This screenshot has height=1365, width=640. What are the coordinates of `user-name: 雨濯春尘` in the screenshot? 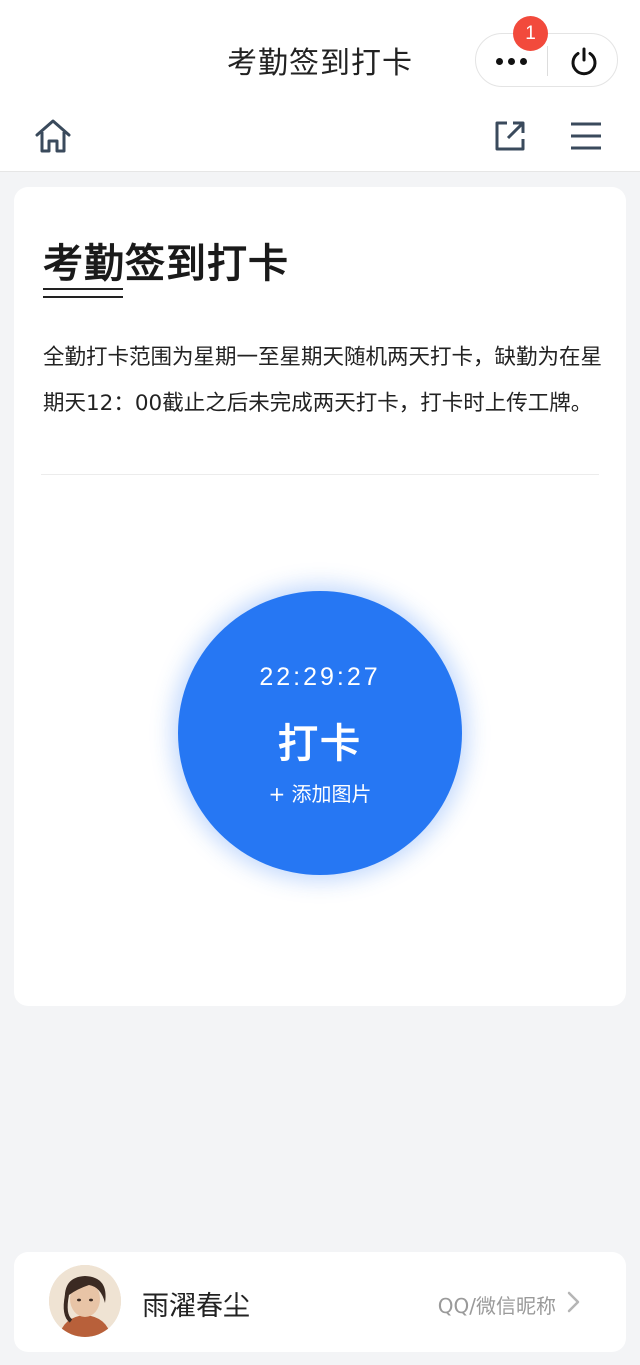 It's located at (196, 1306).